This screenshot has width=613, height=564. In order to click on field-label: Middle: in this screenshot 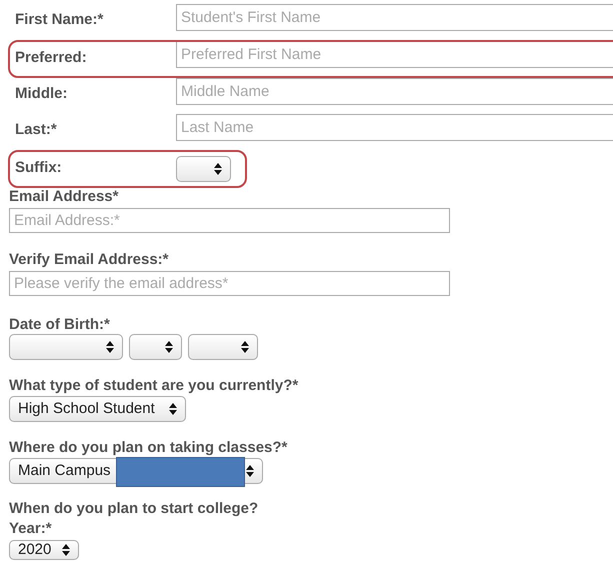, I will do `click(41, 94)`.